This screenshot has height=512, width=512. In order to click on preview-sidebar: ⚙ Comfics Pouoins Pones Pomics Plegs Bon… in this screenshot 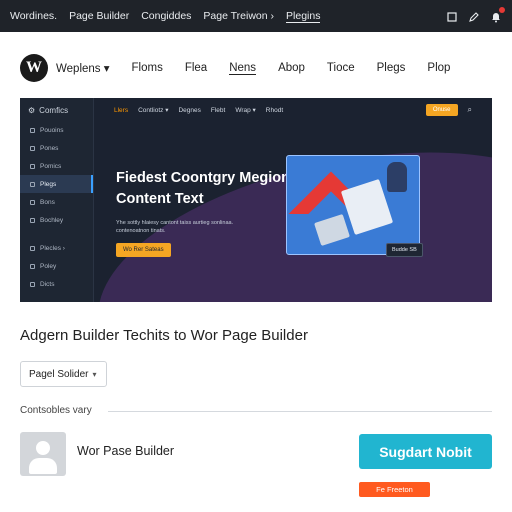, I will do `click(57, 200)`.